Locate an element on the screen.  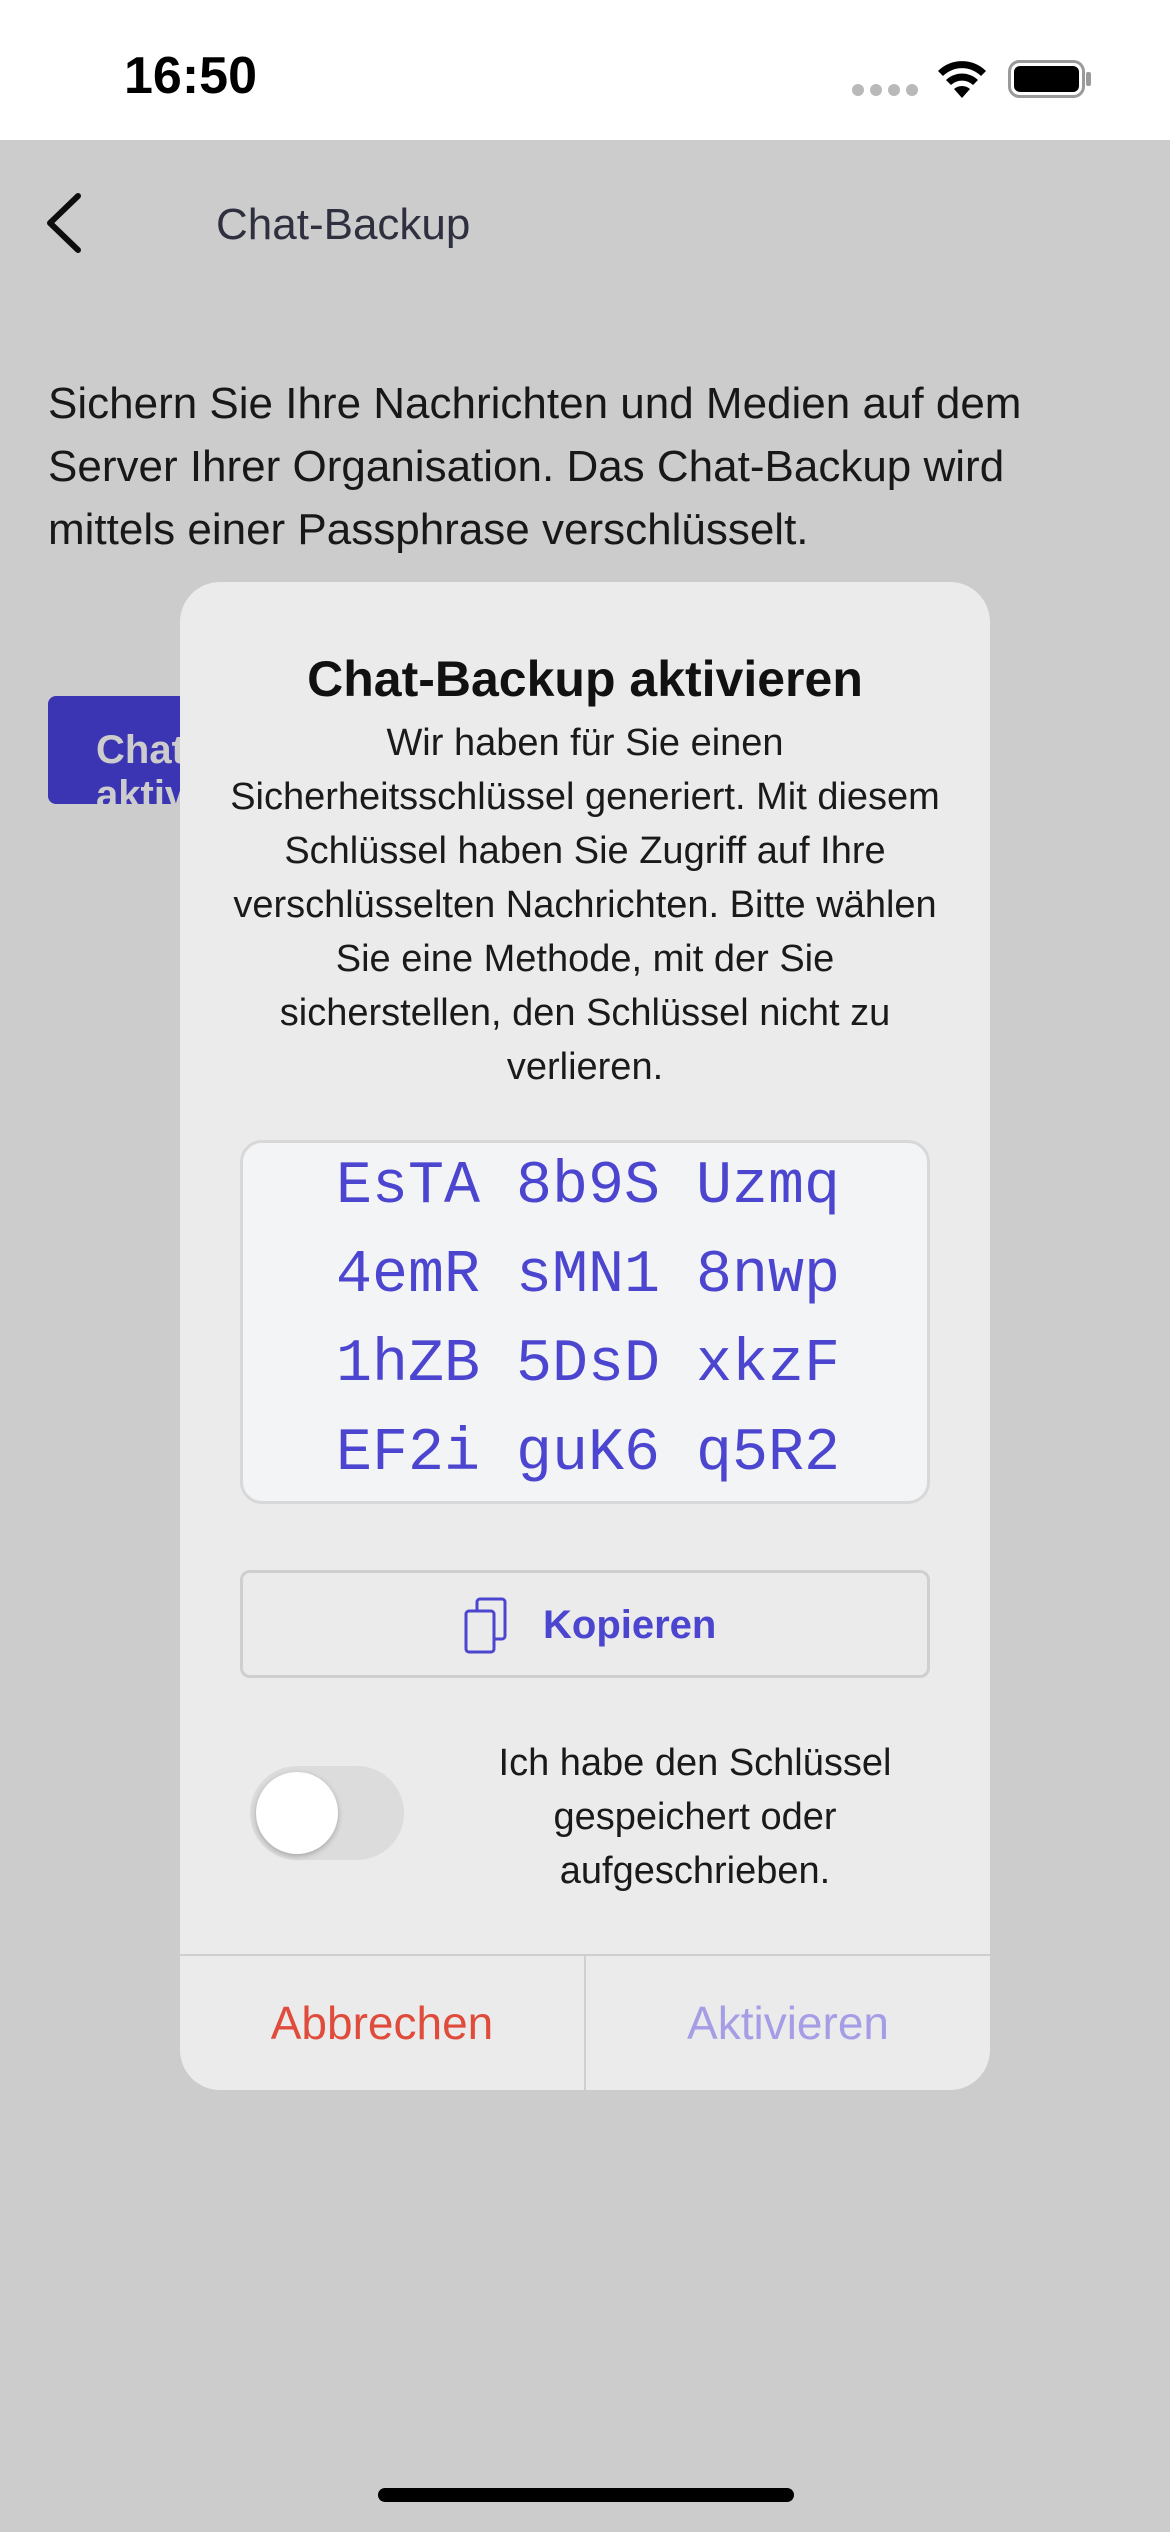
status-bar: 16:50 is located at coordinates (585, 70).